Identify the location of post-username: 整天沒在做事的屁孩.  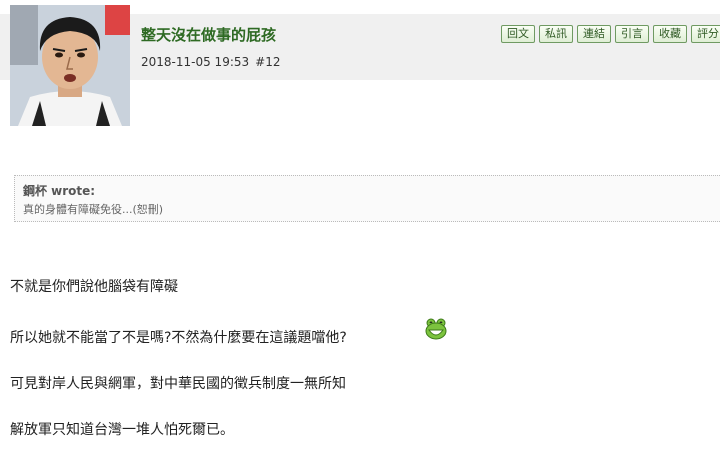
(208, 34).